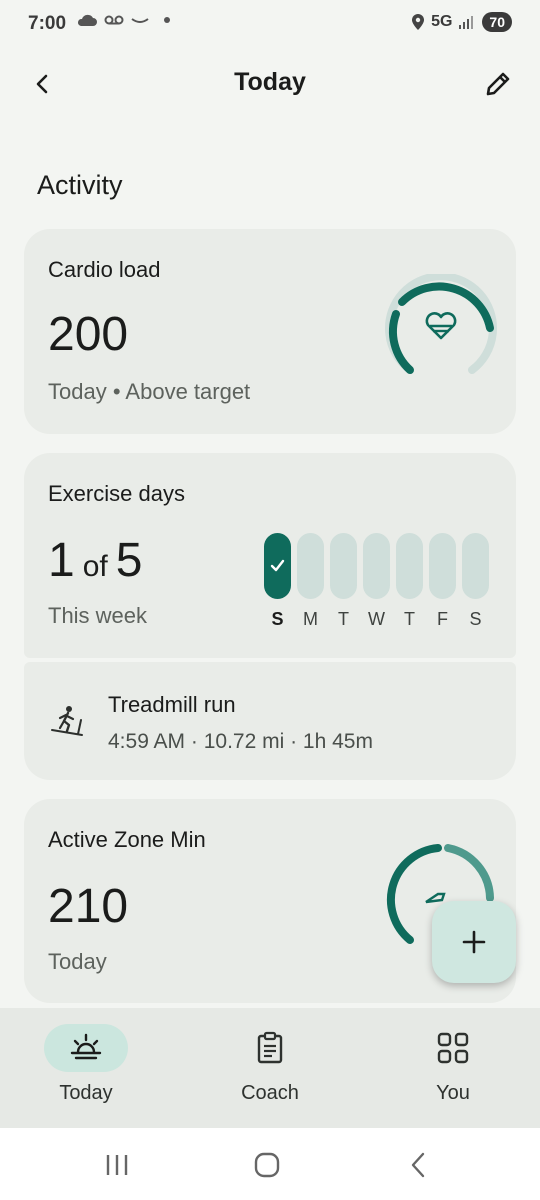 Image resolution: width=540 pixels, height=1200 pixels. What do you see at coordinates (310, 619) in the screenshot?
I see `day-letter: M` at bounding box center [310, 619].